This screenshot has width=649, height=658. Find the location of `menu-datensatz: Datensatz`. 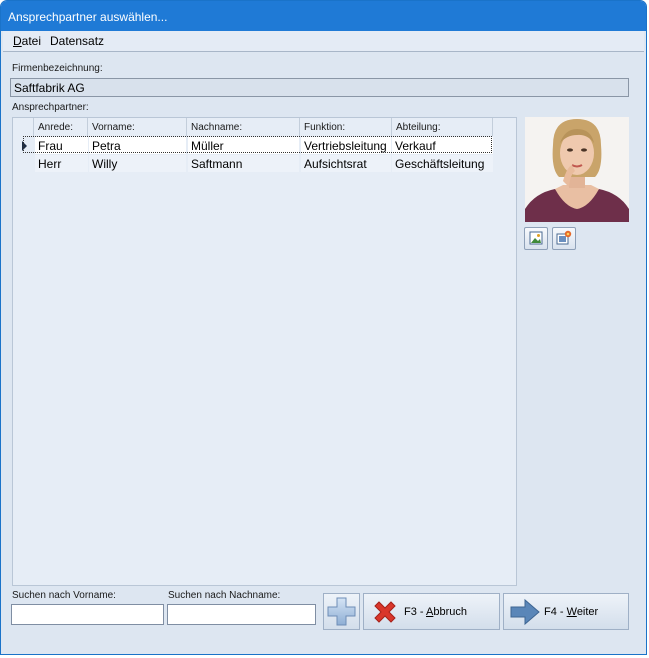

menu-datensatz: Datensatz is located at coordinates (77, 41).